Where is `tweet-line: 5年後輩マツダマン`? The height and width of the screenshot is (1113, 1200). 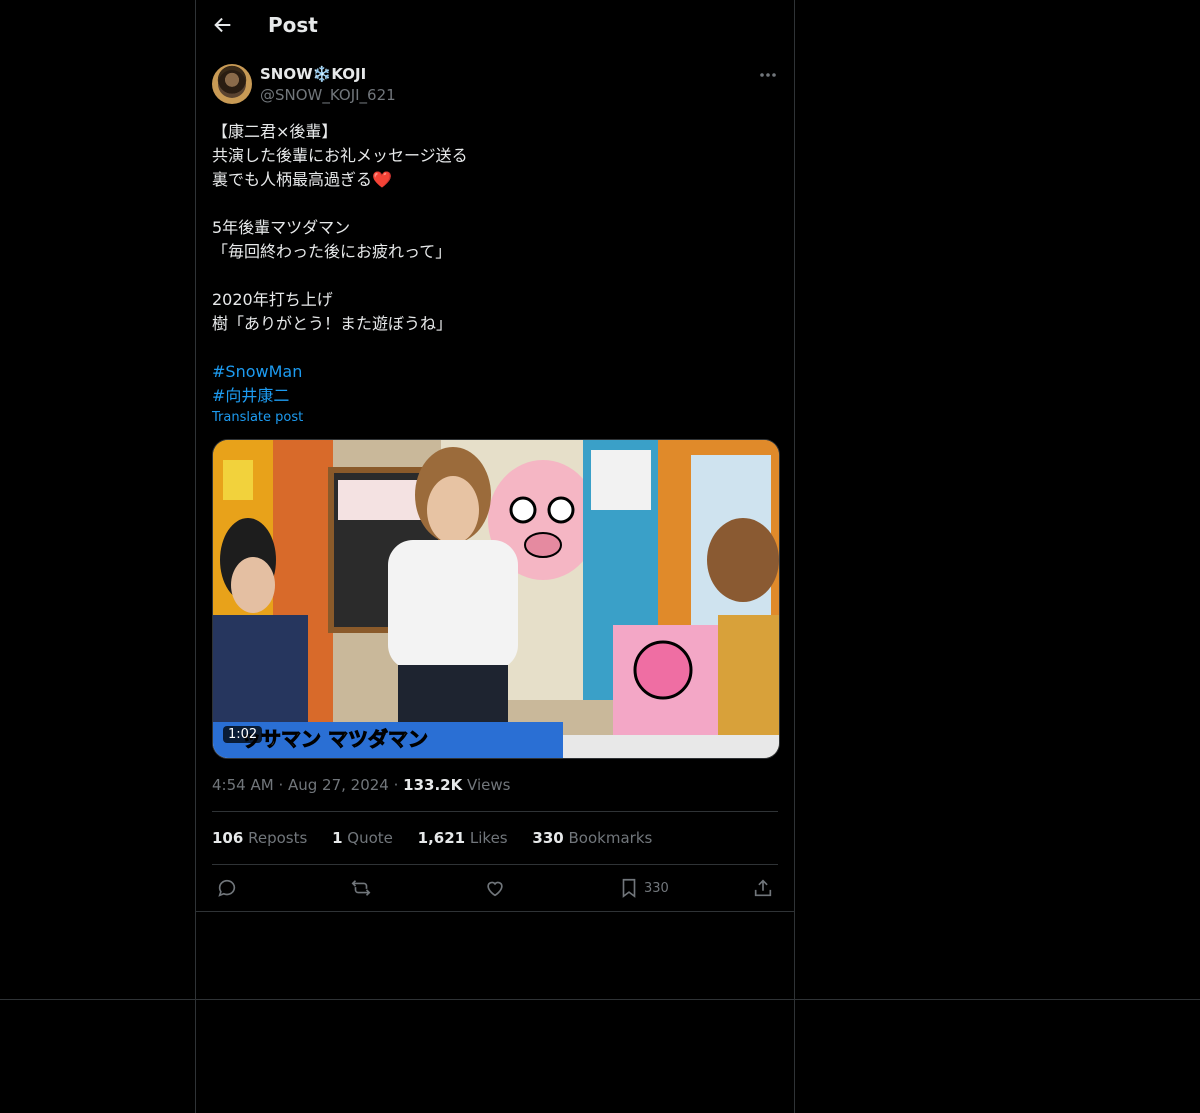 tweet-line: 5年後輩マツダマン is located at coordinates (281, 227).